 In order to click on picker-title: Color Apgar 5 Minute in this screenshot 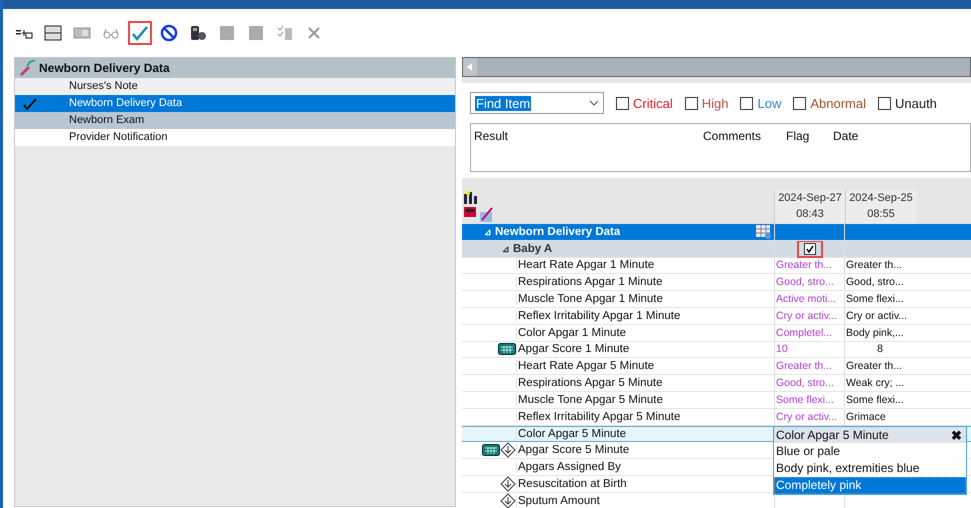, I will do `click(832, 435)`.